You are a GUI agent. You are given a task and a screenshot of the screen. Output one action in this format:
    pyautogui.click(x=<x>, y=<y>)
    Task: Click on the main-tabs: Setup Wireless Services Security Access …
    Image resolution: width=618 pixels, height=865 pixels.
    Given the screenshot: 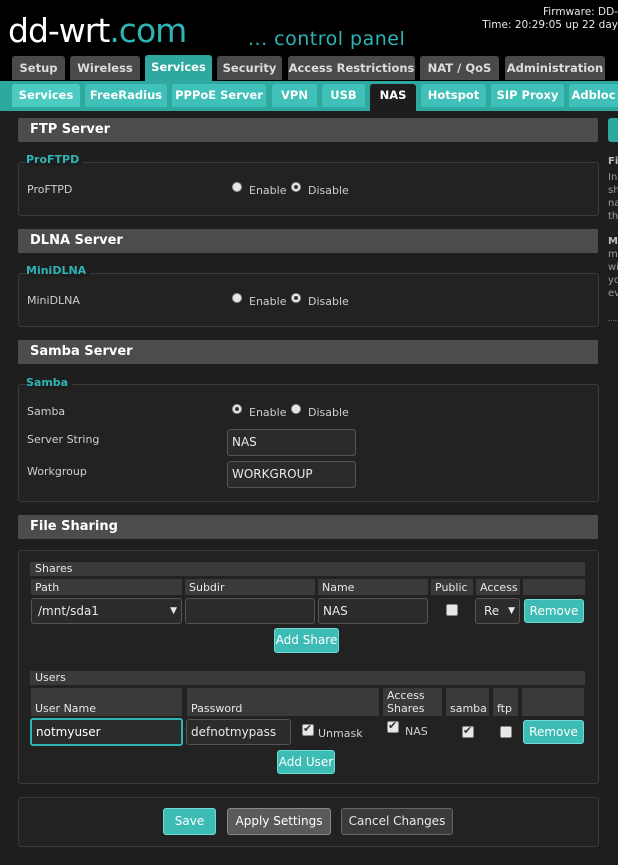 What is the action you would take?
    pyautogui.click(x=309, y=68)
    